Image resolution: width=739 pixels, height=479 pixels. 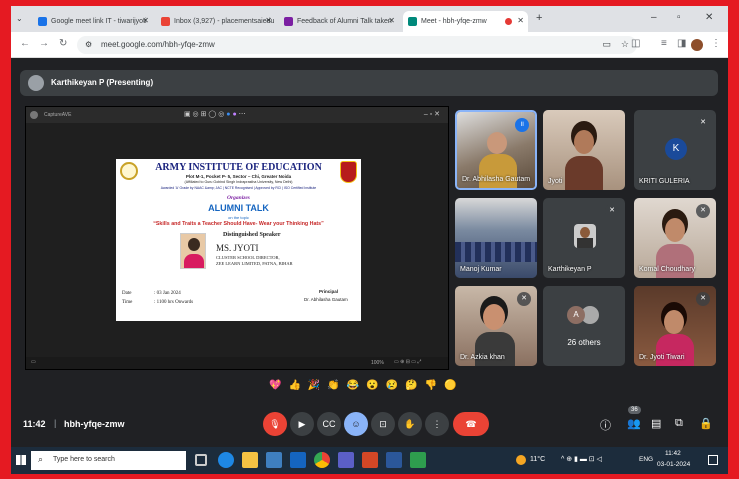 I want to click on participant-tile: ✕ Dr. Azkia khan, so click(x=496, y=326).